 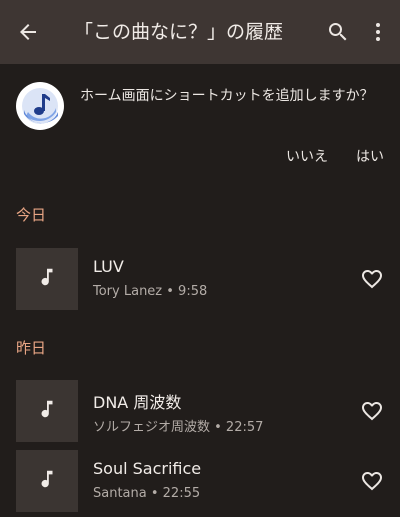 I want to click on list-item: DNA 周波数 ソルフェジオ周波数 • 22:57, so click(x=200, y=412).